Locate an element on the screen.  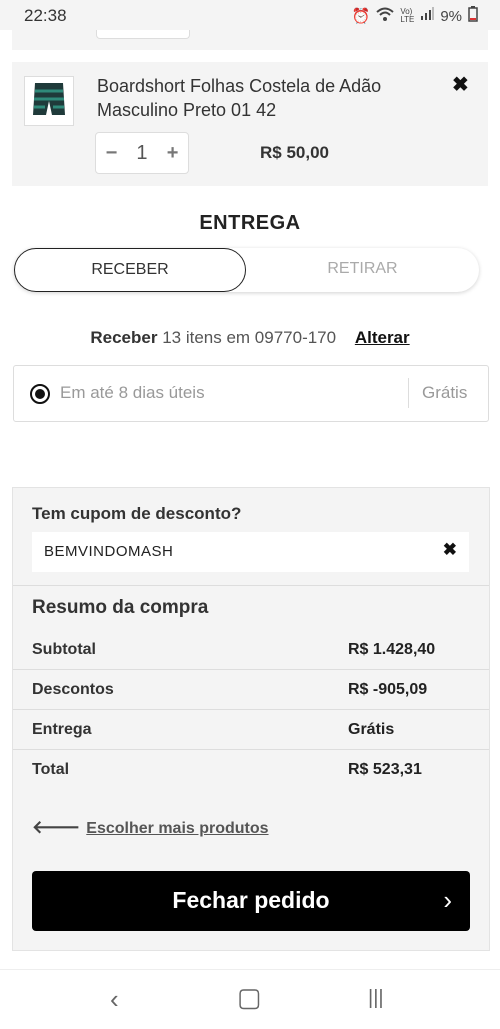
continue-shopping-link: 🡐 Escolher mais produtos is located at coordinates (150, 827).